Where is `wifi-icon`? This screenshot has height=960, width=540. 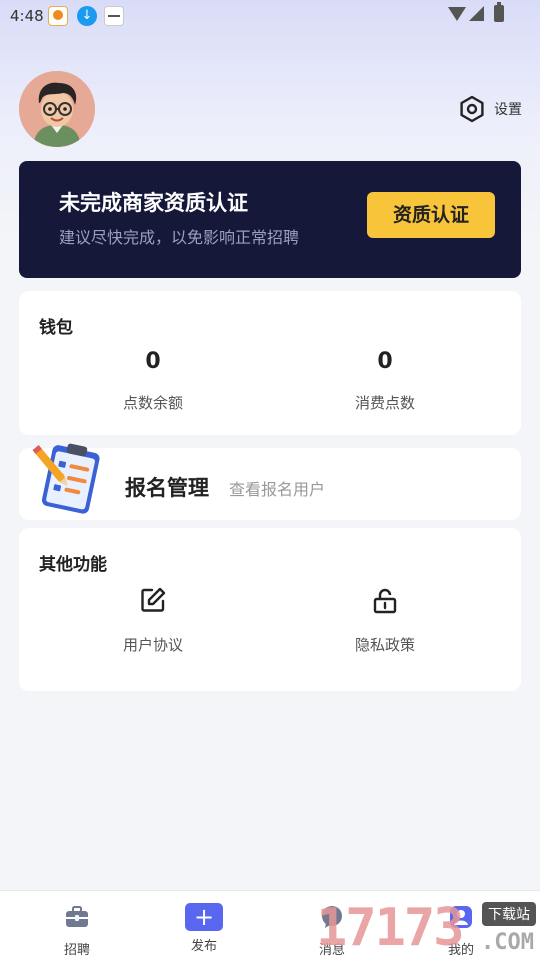
wifi-icon is located at coordinates (457, 14).